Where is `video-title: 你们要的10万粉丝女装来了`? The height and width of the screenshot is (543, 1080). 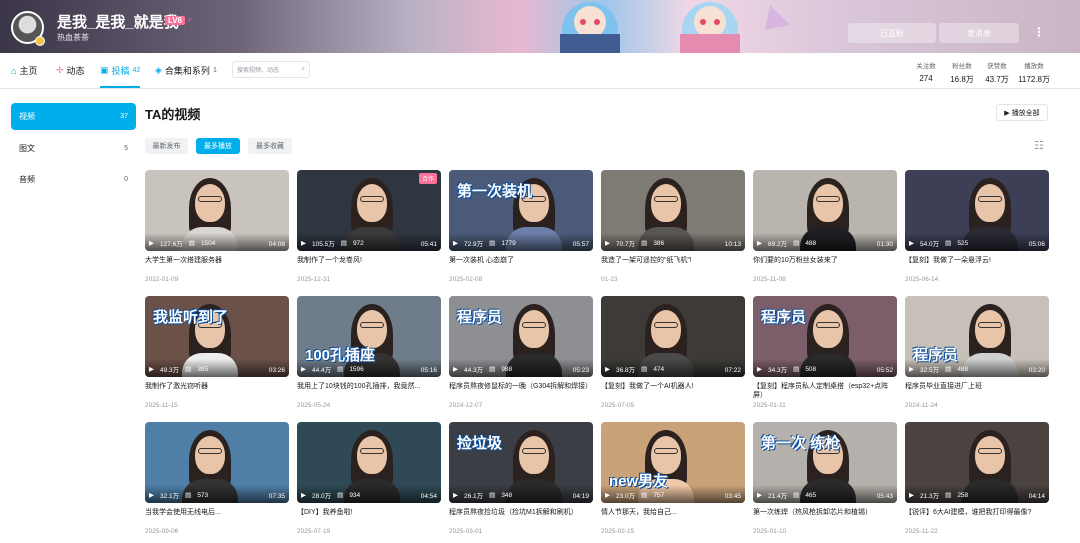
video-title: 你们要的10万粉丝女装来了 is located at coordinates (825, 265).